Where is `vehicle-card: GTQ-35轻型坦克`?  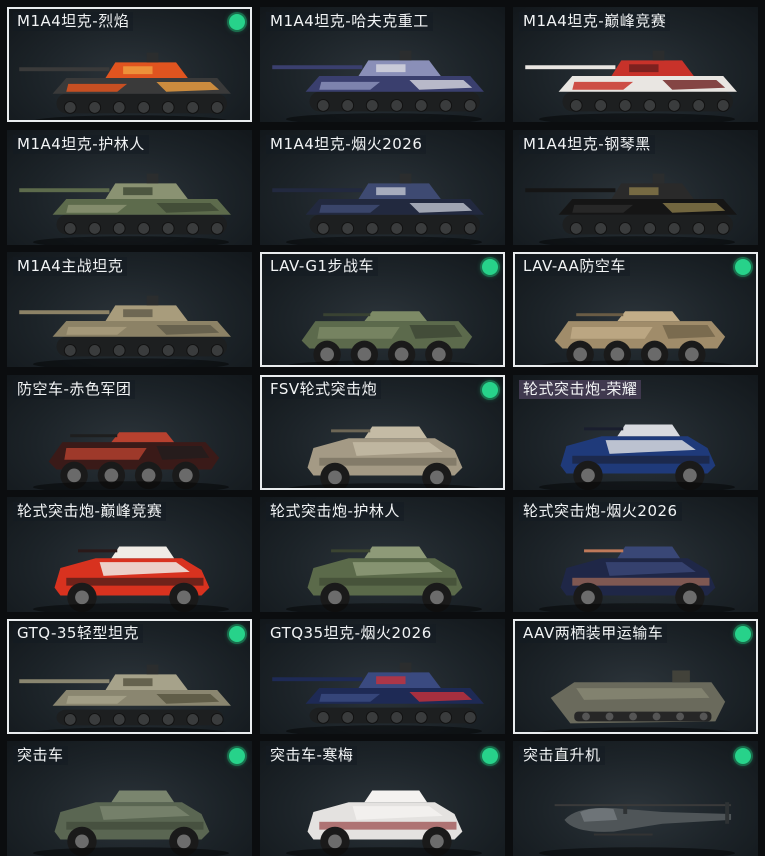 vehicle-card: GTQ-35轻型坦克 is located at coordinates (129, 676).